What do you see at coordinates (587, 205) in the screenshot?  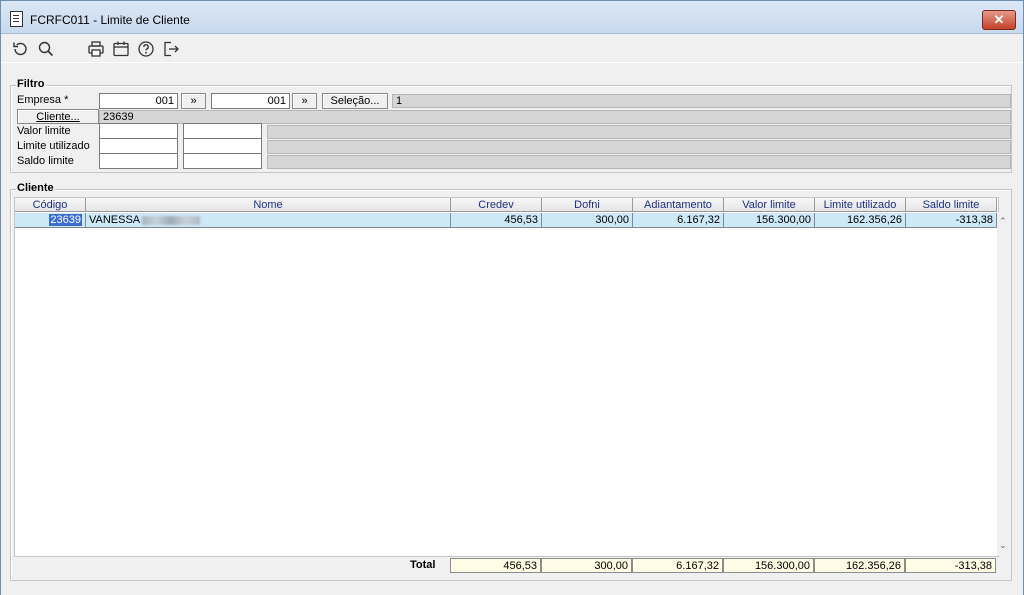 I see `col-header-dofni: Dofni` at bounding box center [587, 205].